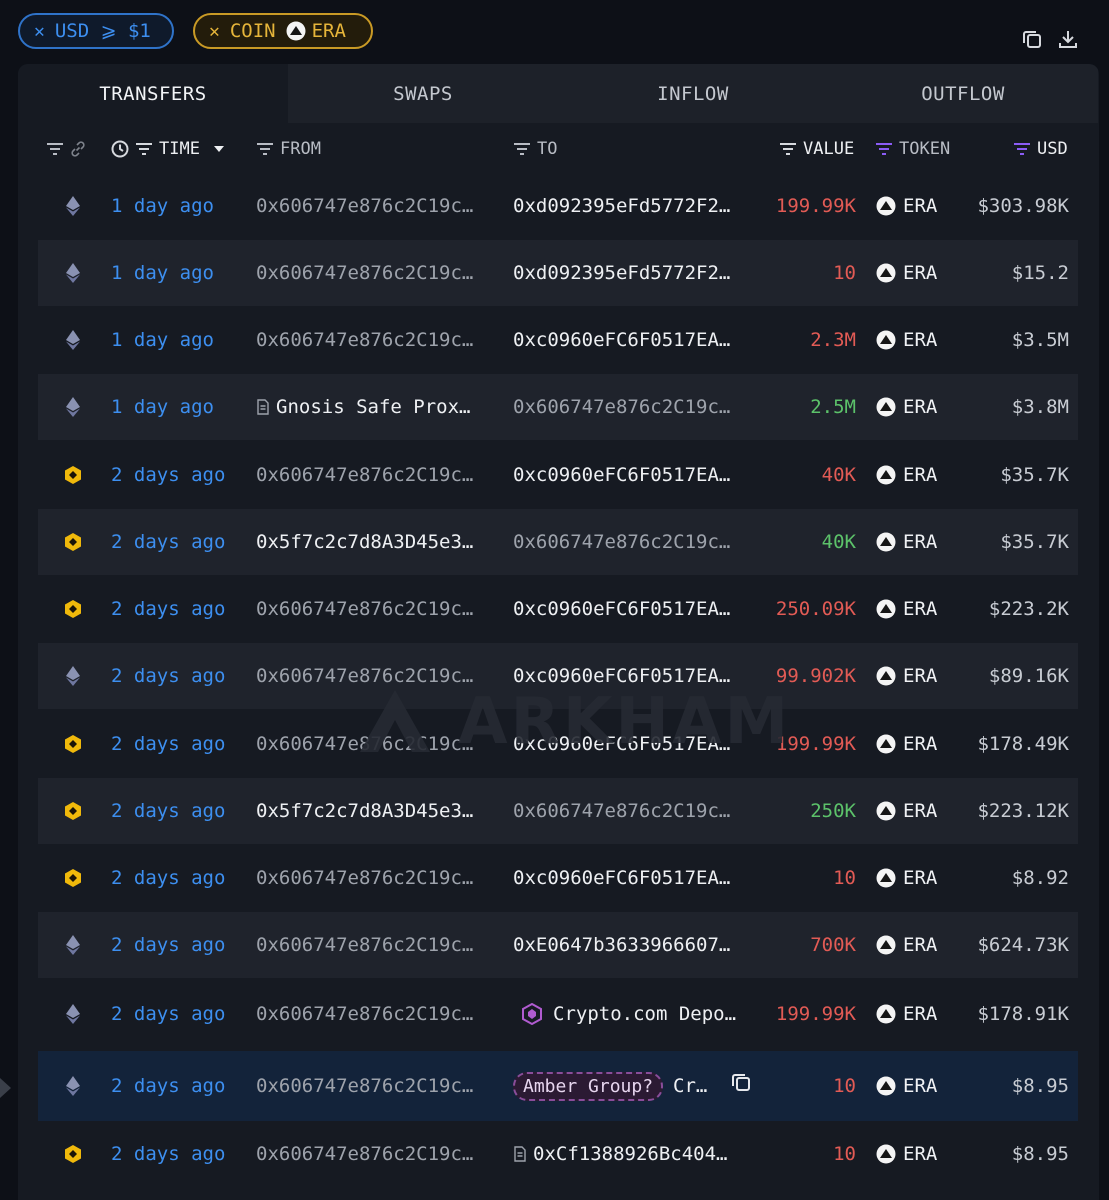 Image resolution: width=1109 pixels, height=1200 pixels. What do you see at coordinates (66, 149) in the screenshot?
I see `header-chain-filter` at bounding box center [66, 149].